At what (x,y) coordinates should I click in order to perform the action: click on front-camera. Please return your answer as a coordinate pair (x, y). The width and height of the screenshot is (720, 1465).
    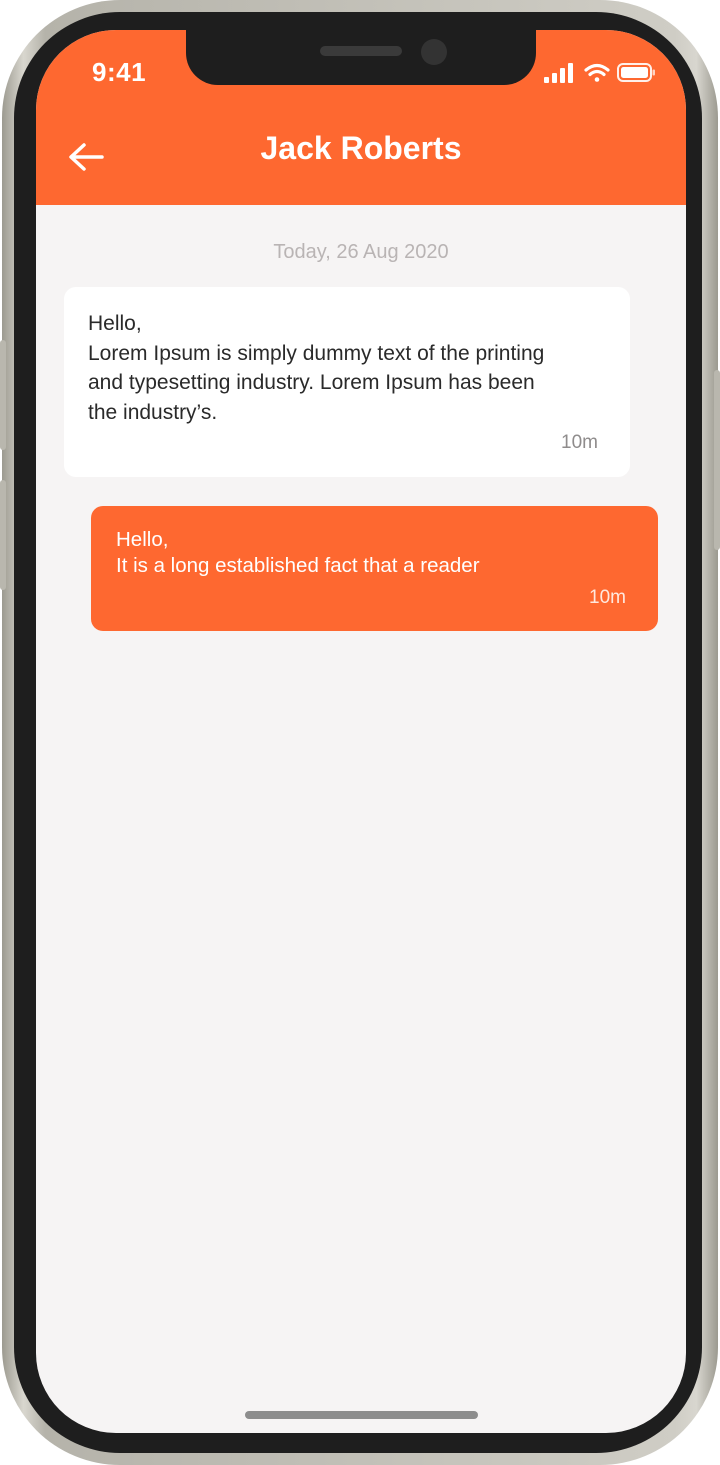
    Looking at the image, I should click on (434, 52).